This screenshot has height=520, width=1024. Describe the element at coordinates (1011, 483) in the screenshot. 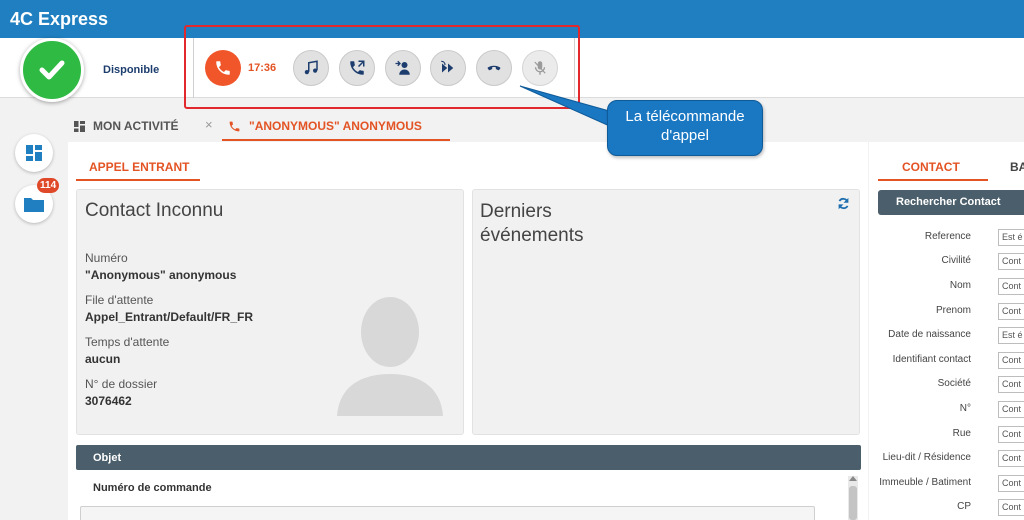

I see `immeuble-filter-input: Cont` at that location.